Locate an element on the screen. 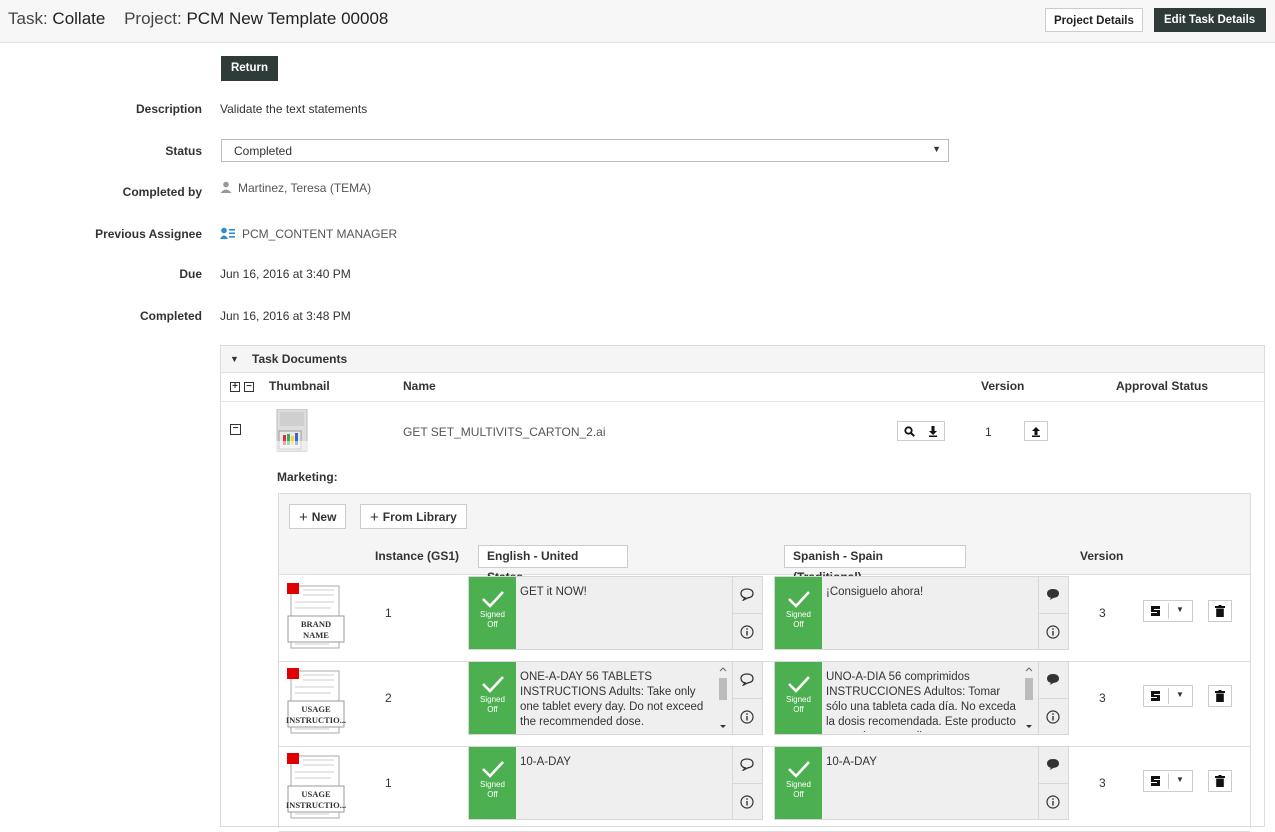 This screenshot has width=1275, height=832. english-text-card: Signed Off GET it NOW! is located at coordinates (615, 613).